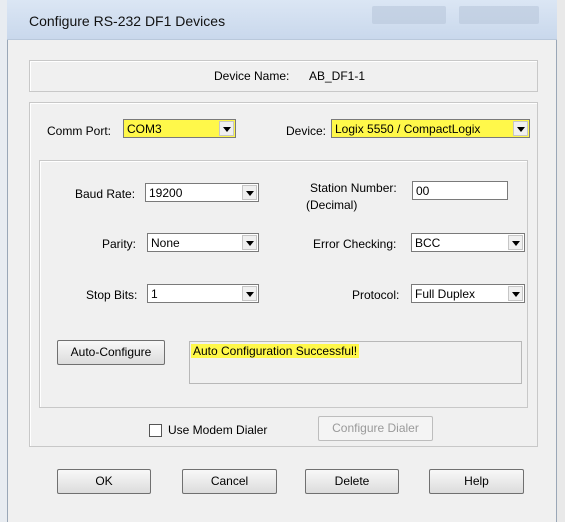 The image size is (565, 522). What do you see at coordinates (111, 352) in the screenshot?
I see `auto-configure-button: Auto-Configure` at bounding box center [111, 352].